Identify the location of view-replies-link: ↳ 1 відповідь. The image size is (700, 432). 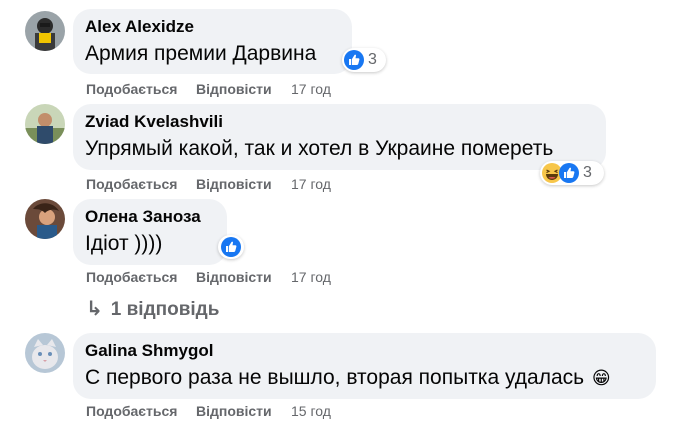
(152, 308).